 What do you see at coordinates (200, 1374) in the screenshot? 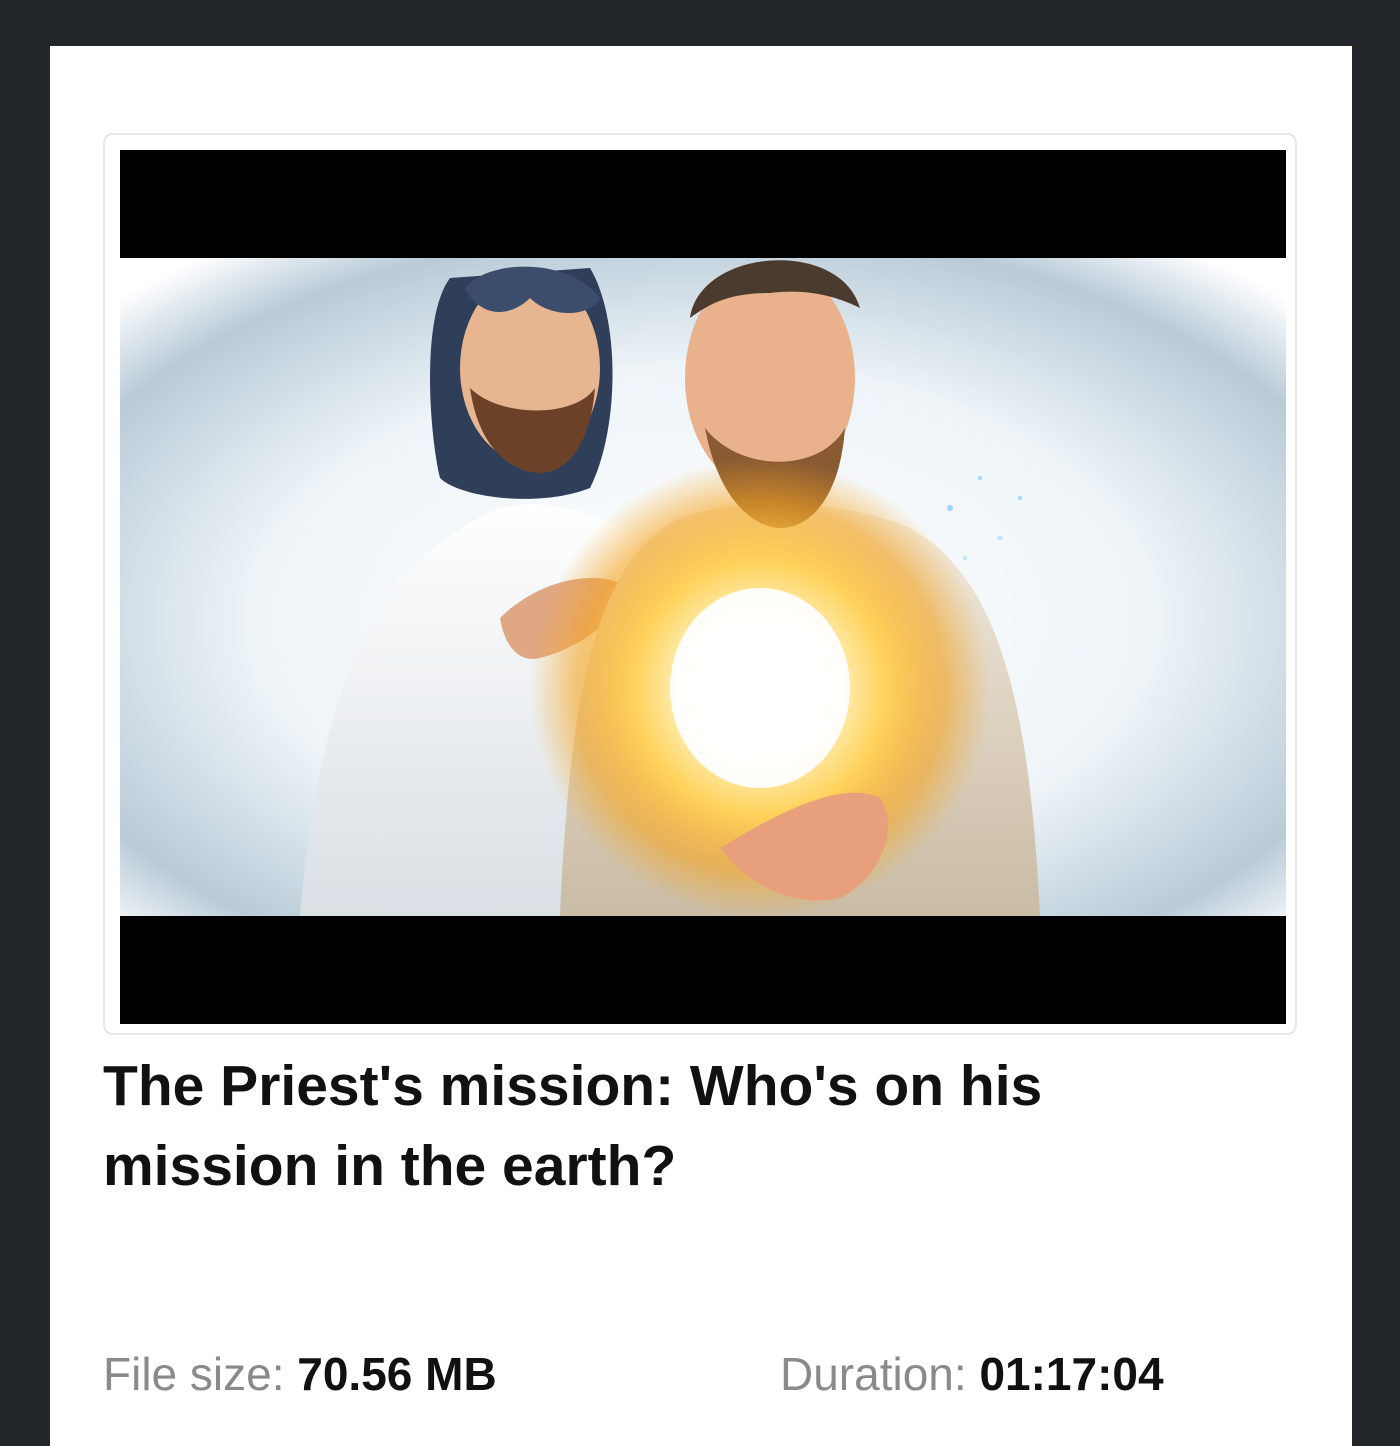
I see `file-size-label: File size:` at bounding box center [200, 1374].